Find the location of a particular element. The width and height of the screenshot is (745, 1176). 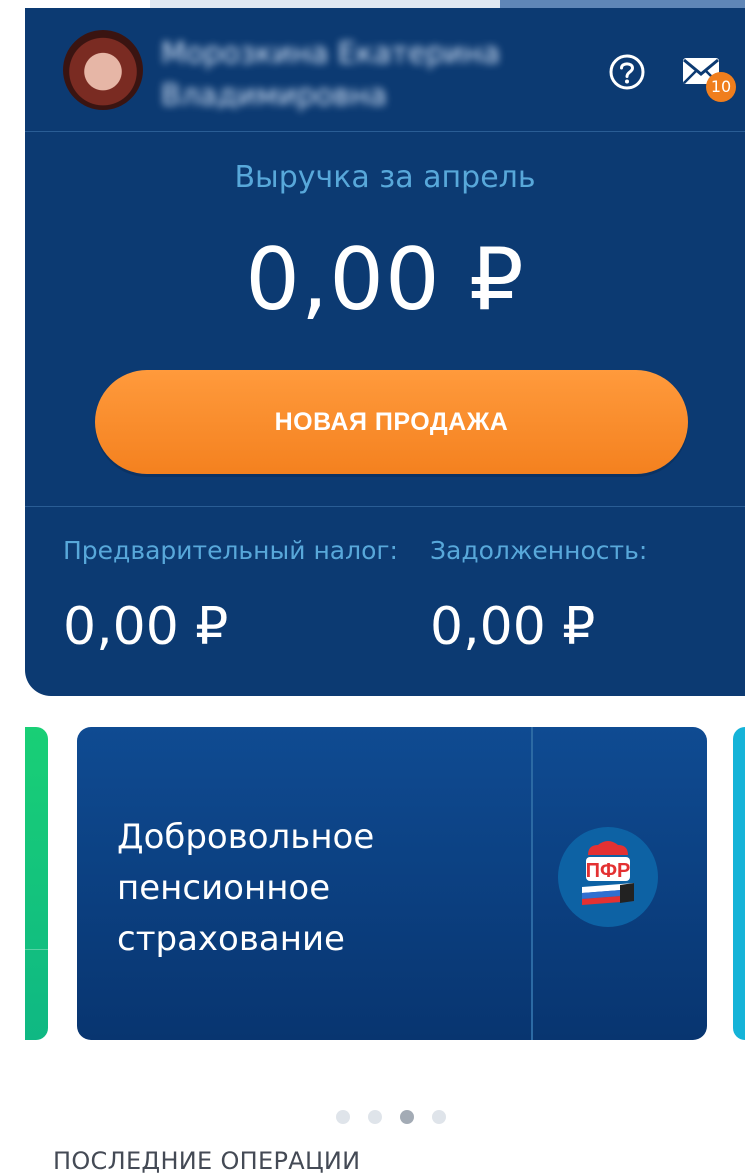

debt-label: Задолженность: is located at coordinates (539, 550).